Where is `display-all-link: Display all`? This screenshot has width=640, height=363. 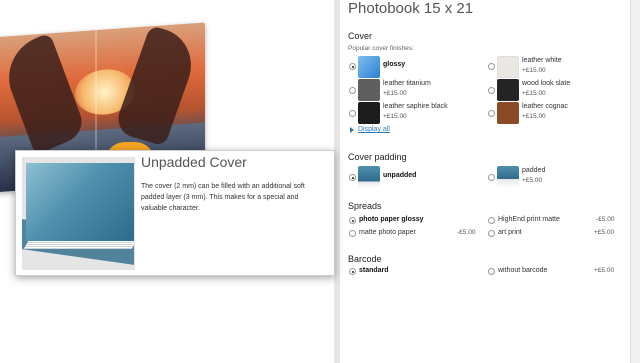 display-all-link: Display all is located at coordinates (374, 129).